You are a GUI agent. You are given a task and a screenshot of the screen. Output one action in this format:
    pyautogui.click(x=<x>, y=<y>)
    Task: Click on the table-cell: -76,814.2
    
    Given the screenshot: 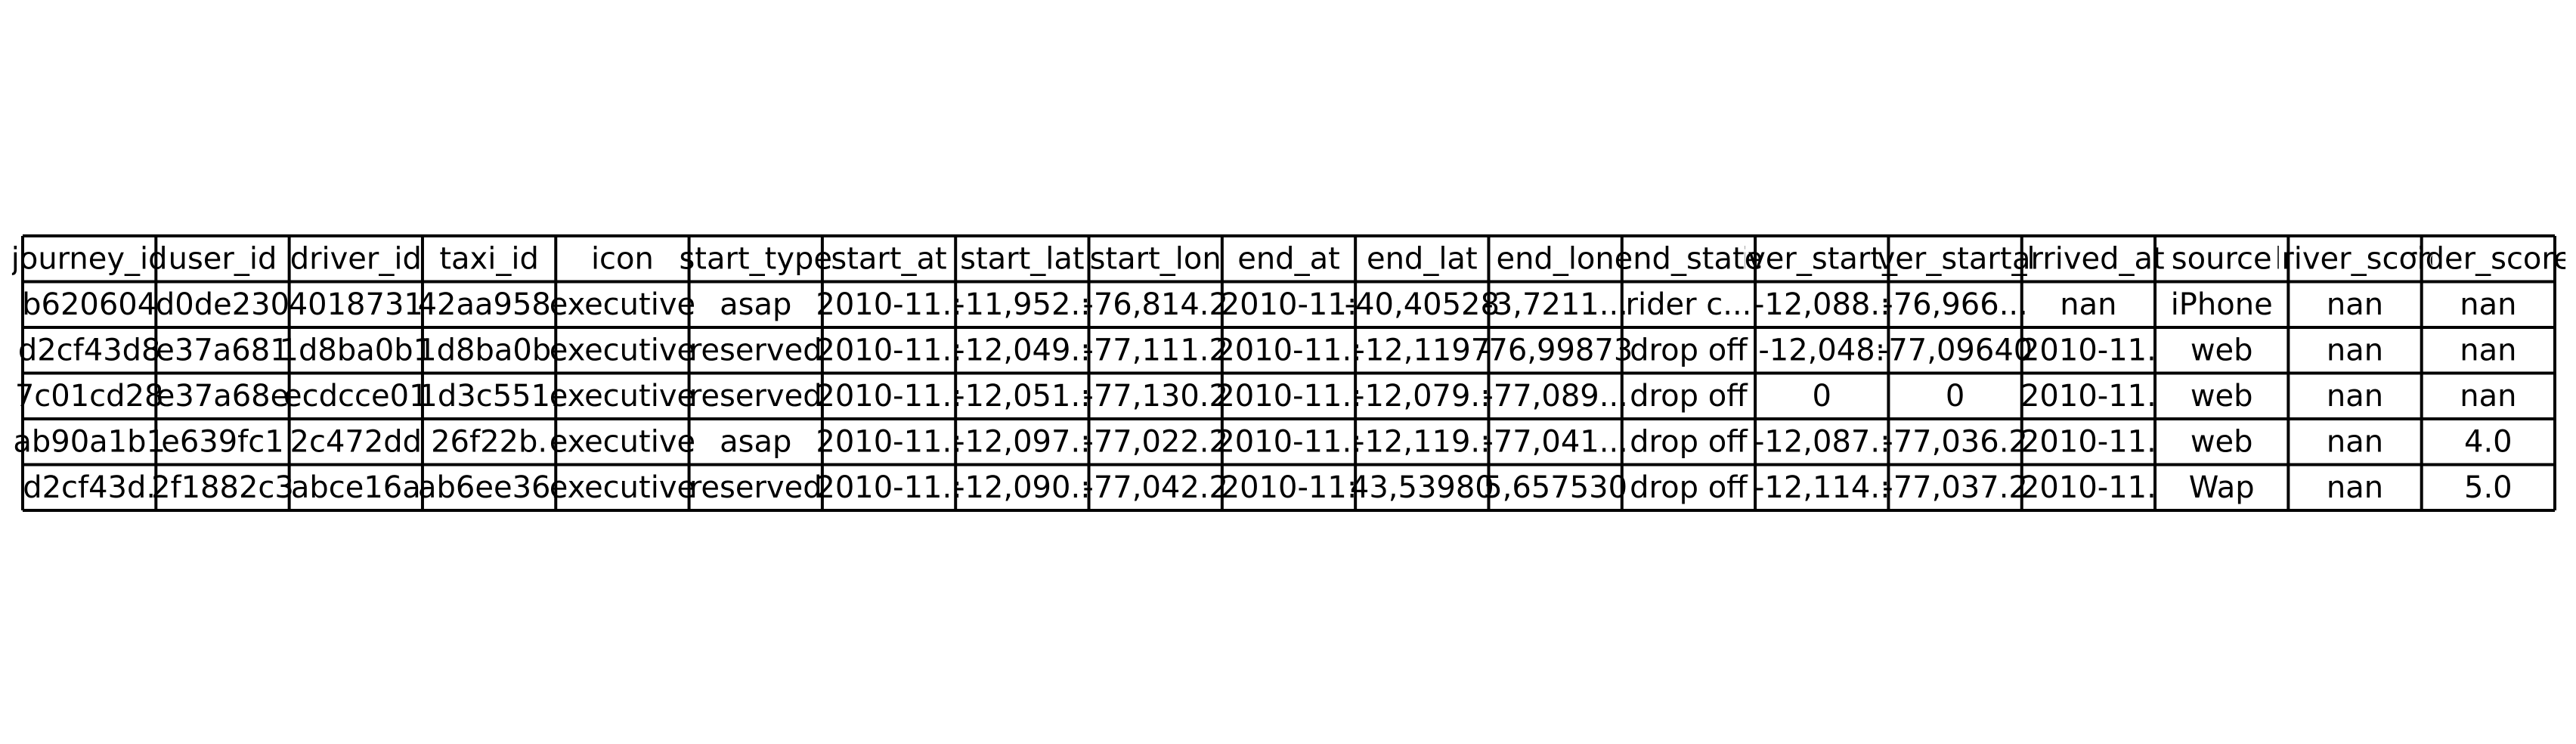 What is the action you would take?
    pyautogui.click(x=1155, y=304)
    